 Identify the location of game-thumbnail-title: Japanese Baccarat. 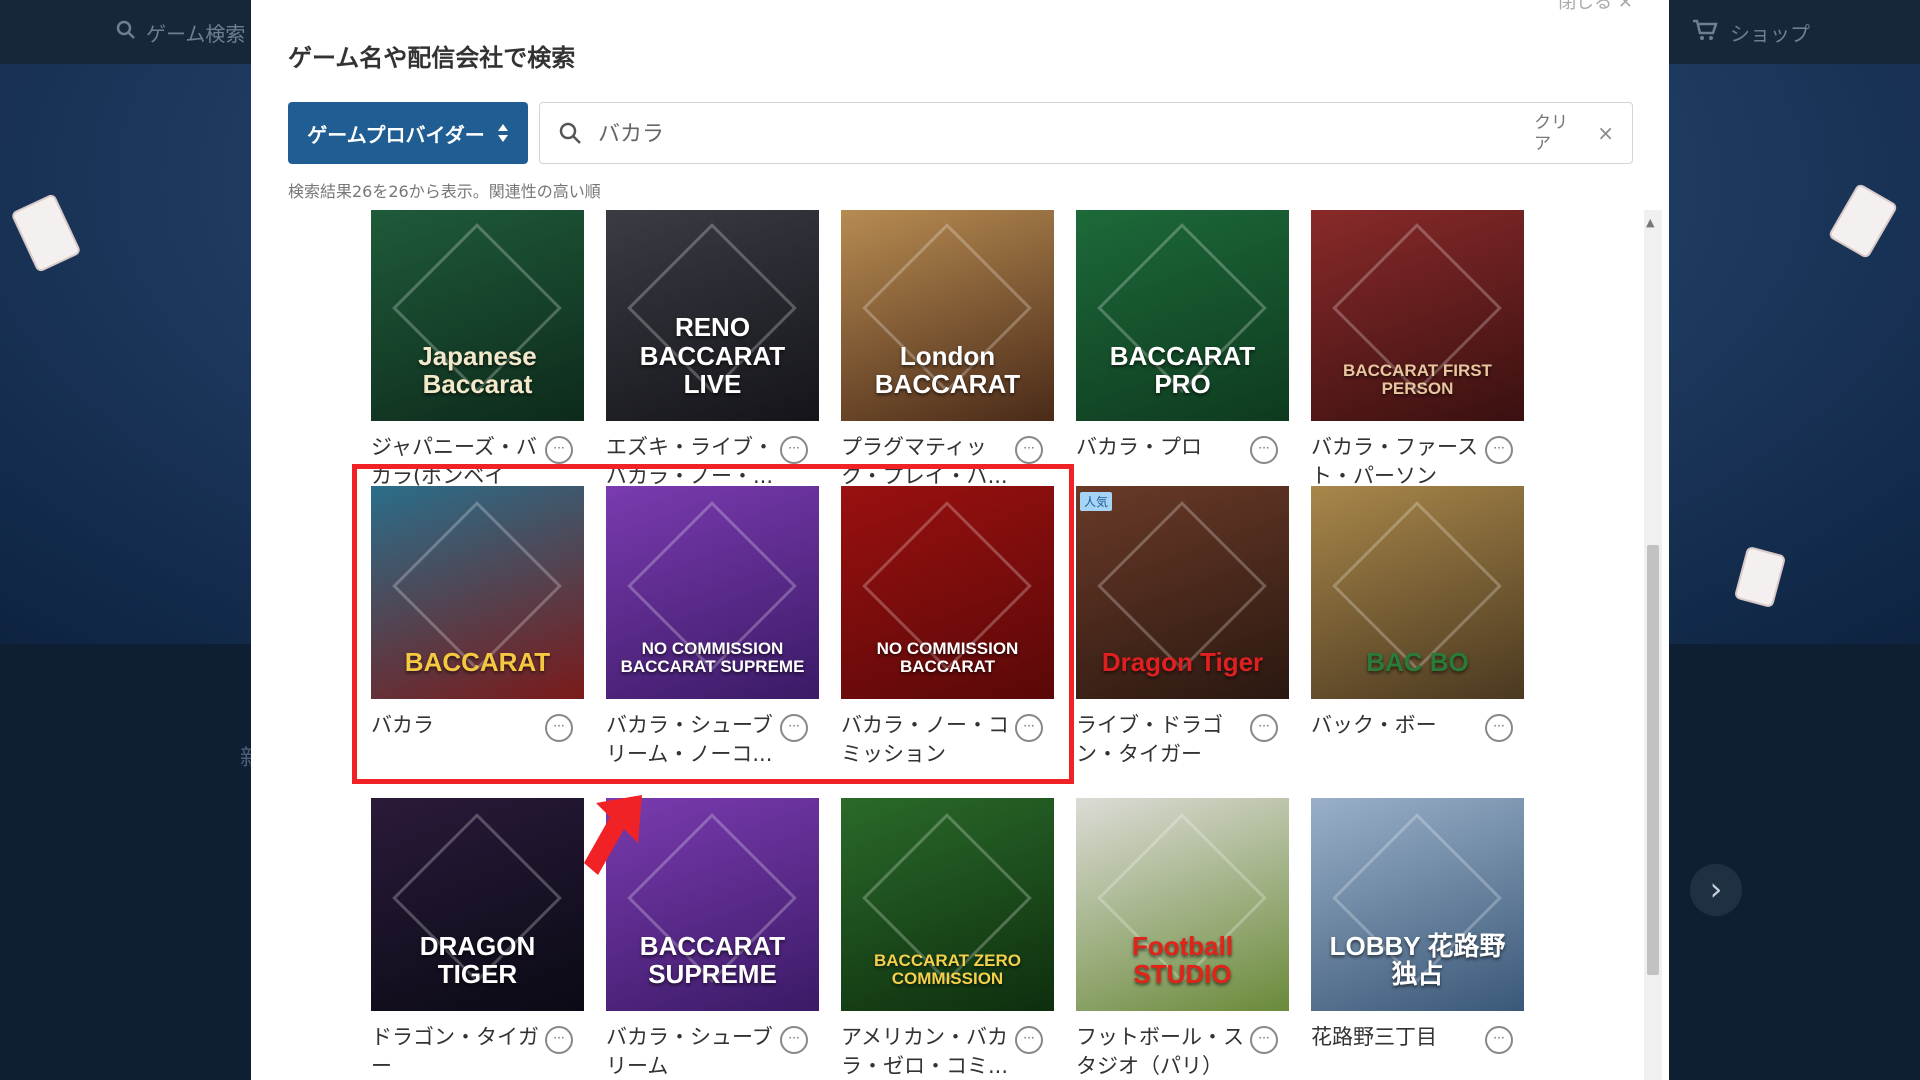
(477, 370).